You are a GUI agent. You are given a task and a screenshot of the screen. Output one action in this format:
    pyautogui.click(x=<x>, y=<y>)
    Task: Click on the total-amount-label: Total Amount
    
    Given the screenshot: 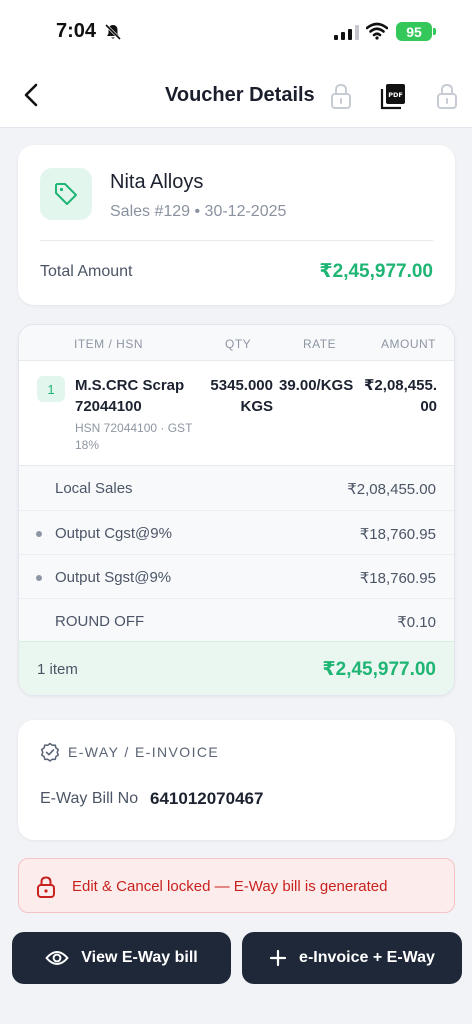 What is the action you would take?
    pyautogui.click(x=86, y=271)
    